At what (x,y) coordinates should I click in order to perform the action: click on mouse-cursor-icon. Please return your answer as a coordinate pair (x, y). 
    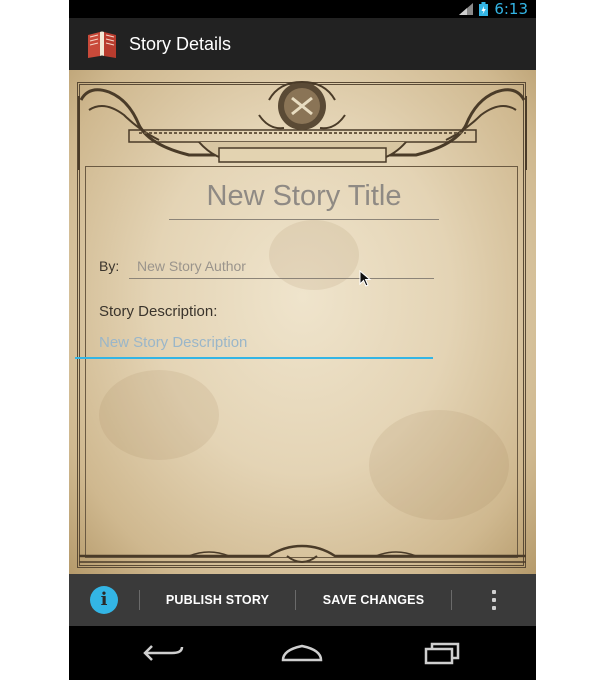
    Looking at the image, I should click on (365, 278).